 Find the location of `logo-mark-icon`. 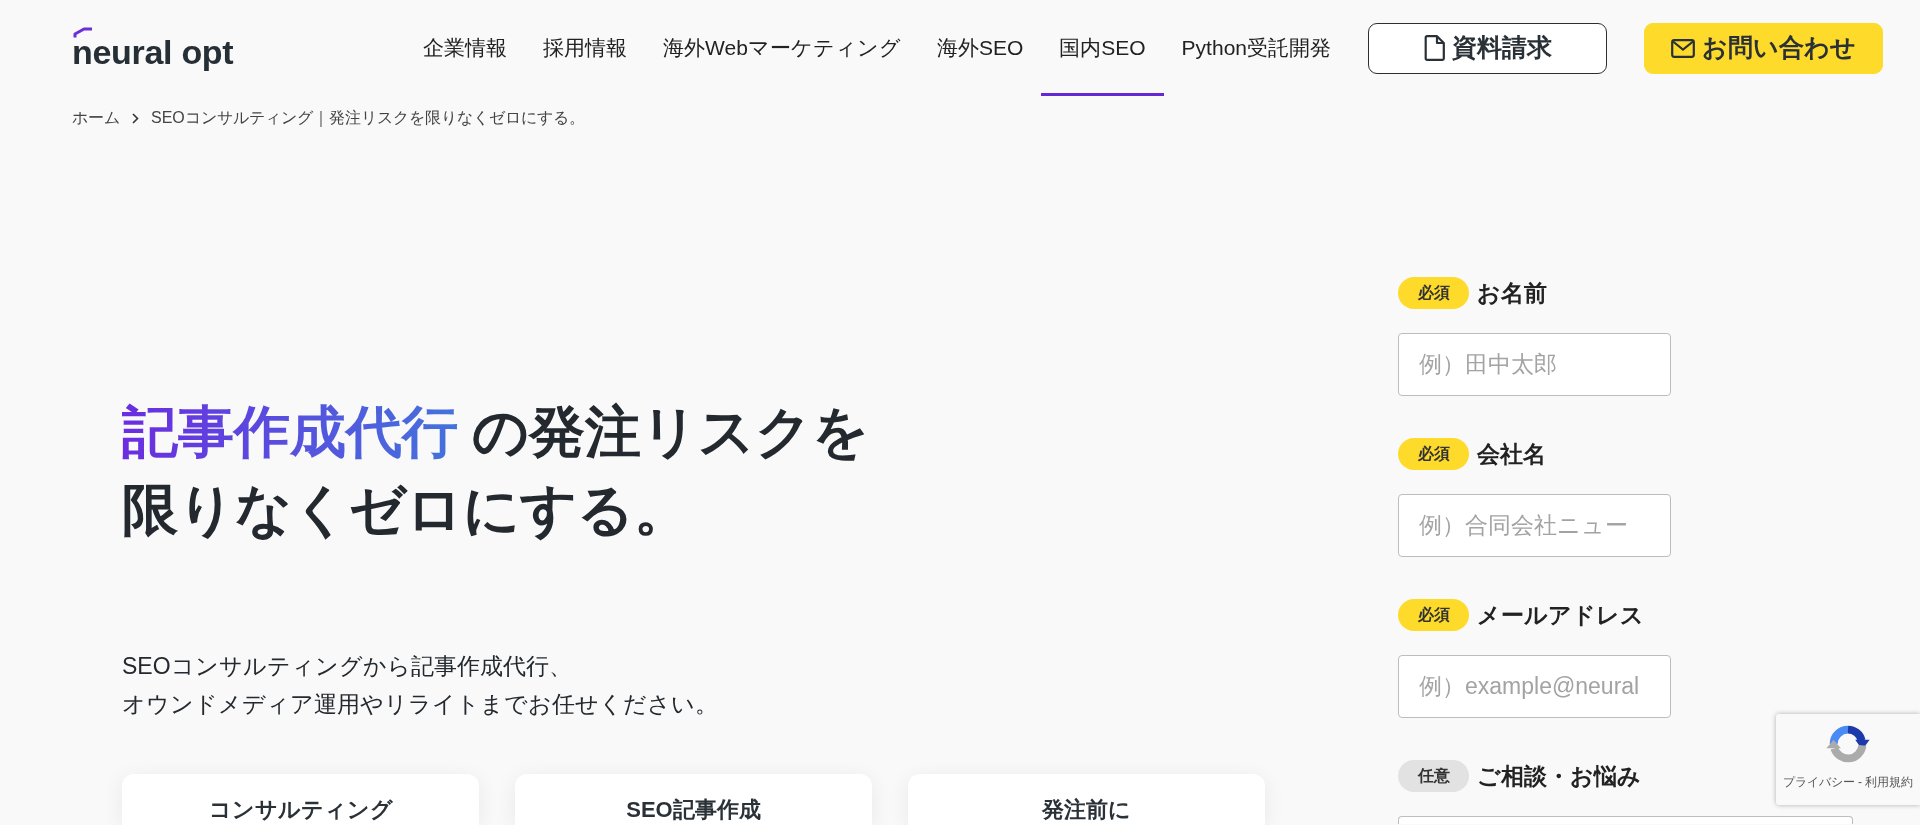

logo-mark-icon is located at coordinates (83, 32).